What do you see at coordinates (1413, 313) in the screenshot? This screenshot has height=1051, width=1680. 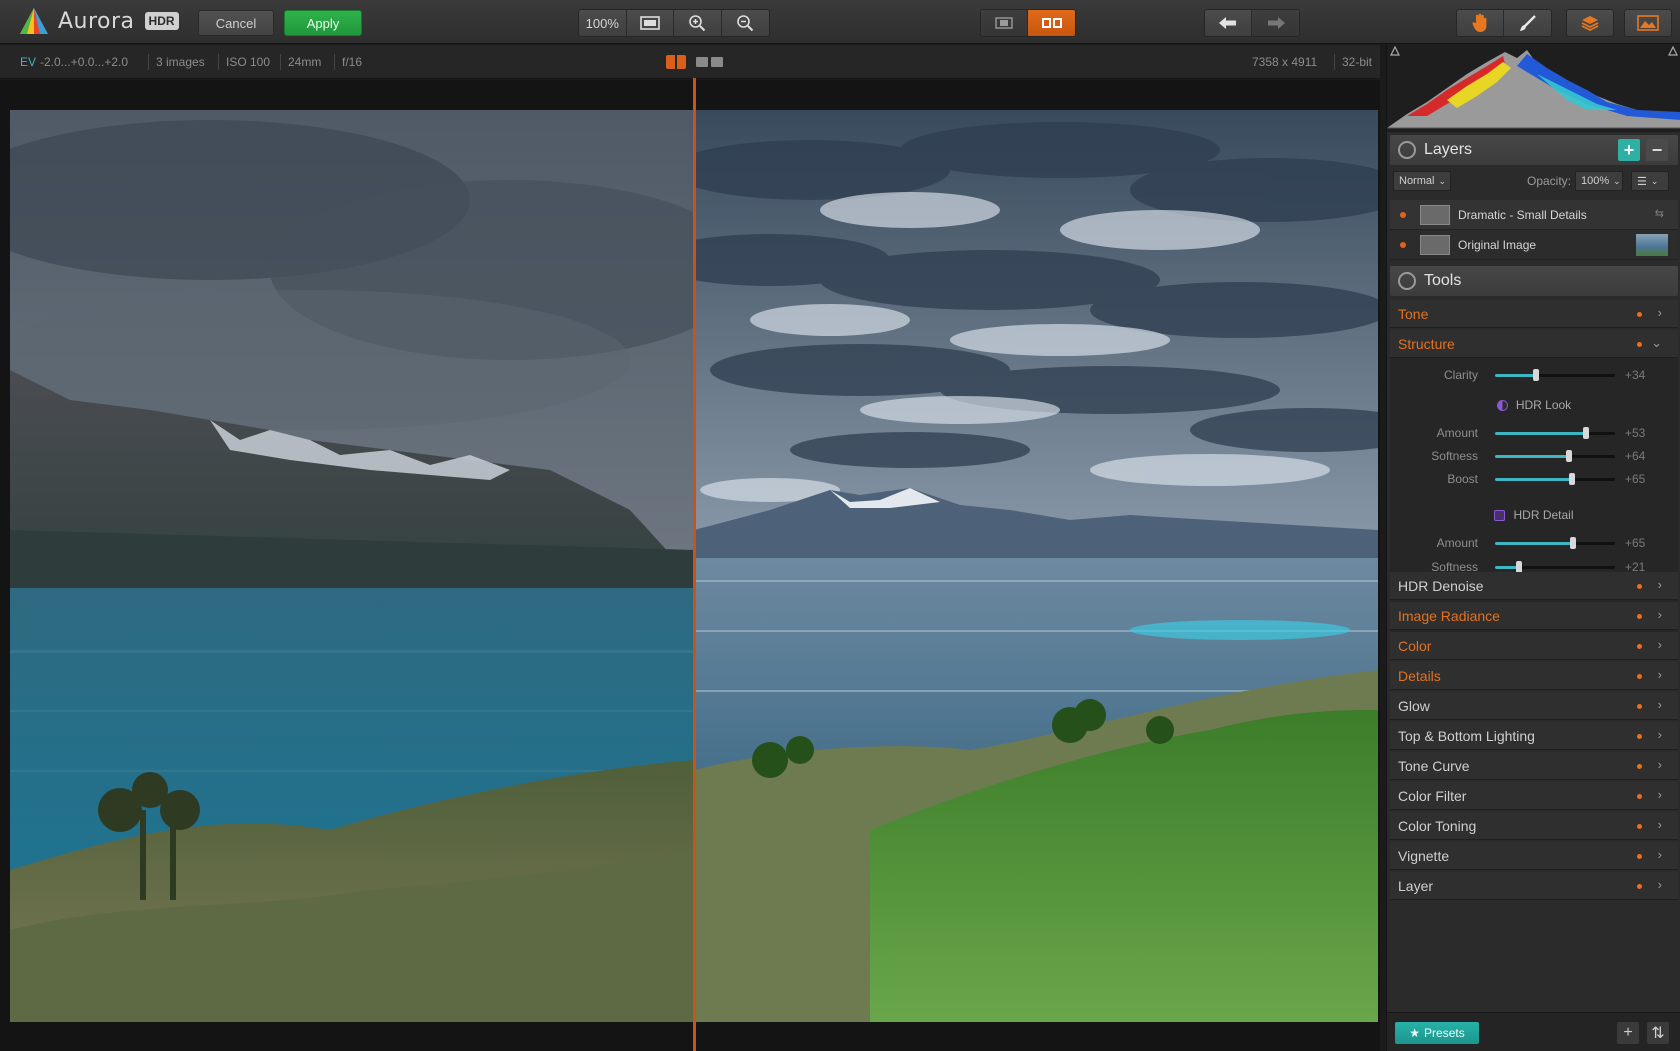 I see `tool-label: Tone` at bounding box center [1413, 313].